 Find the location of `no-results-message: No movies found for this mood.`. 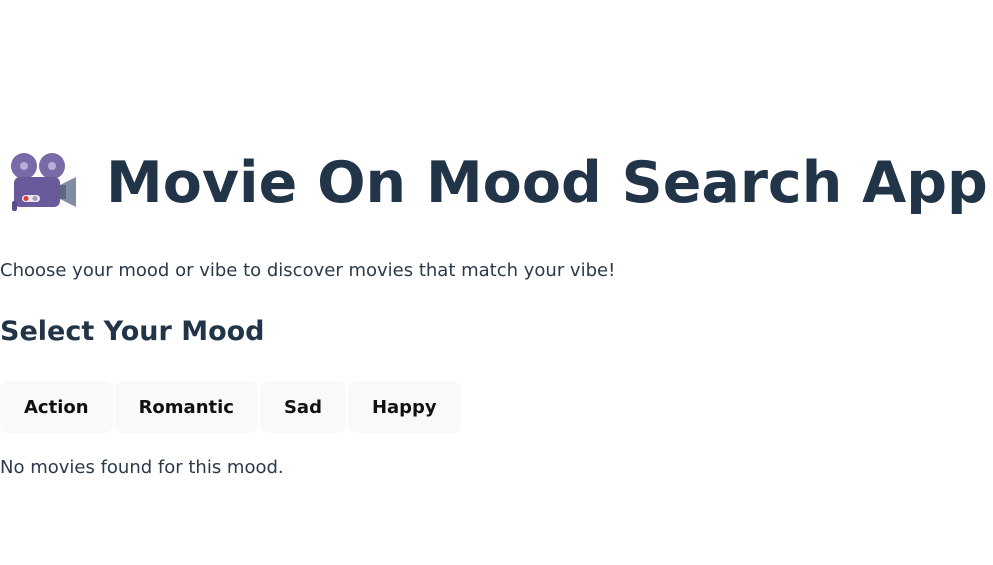

no-results-message: No movies found for this mood. is located at coordinates (142, 467).